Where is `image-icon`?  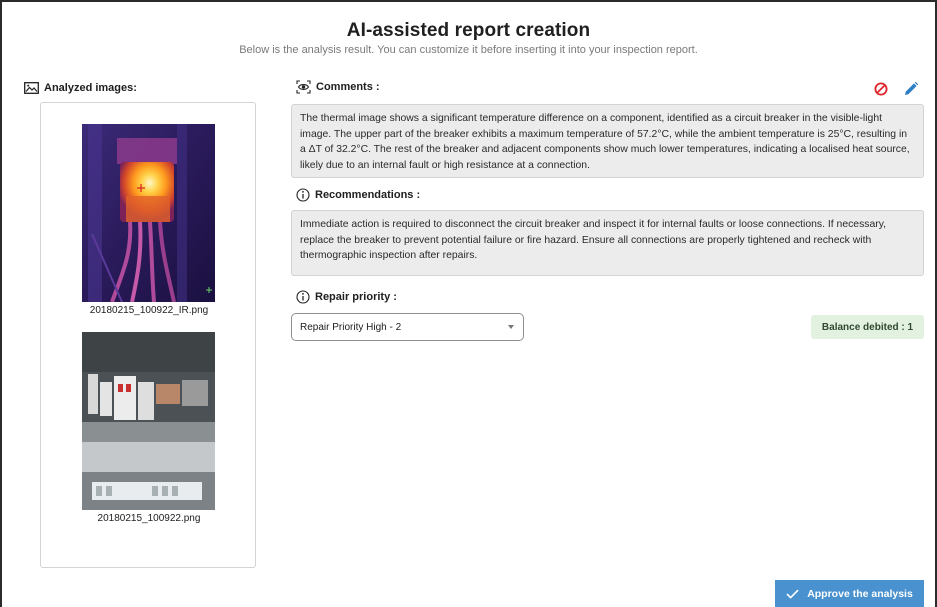
image-icon is located at coordinates (31, 88).